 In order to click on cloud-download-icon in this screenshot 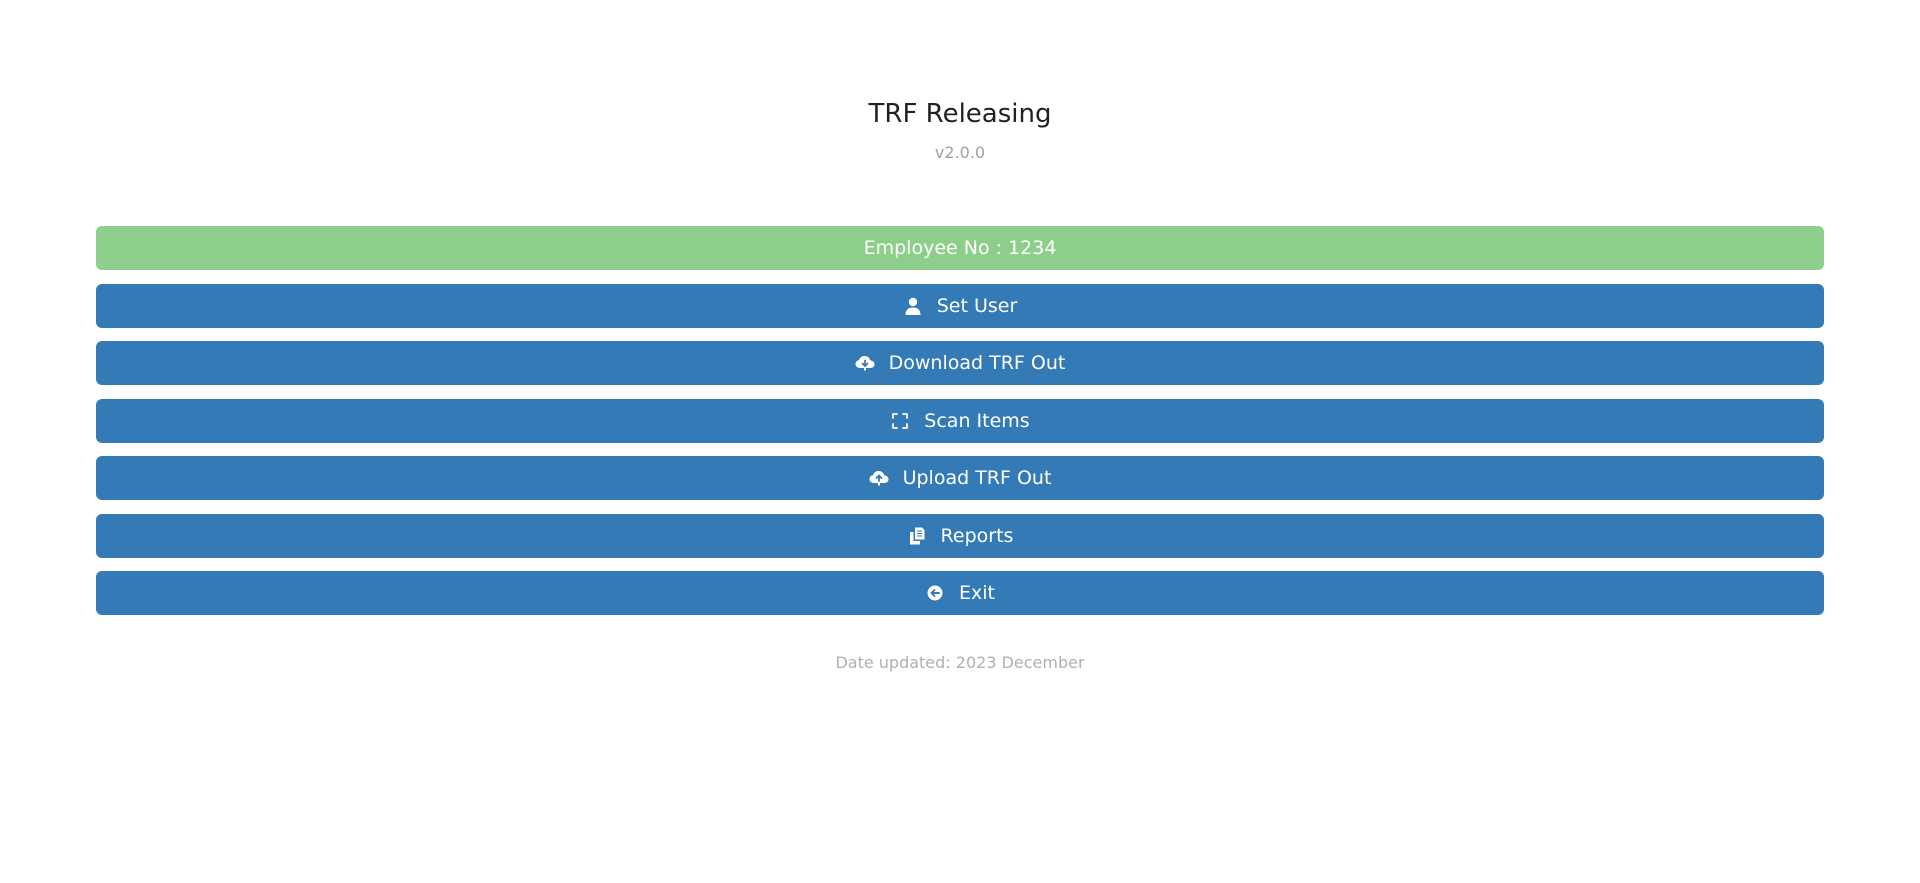, I will do `click(865, 363)`.